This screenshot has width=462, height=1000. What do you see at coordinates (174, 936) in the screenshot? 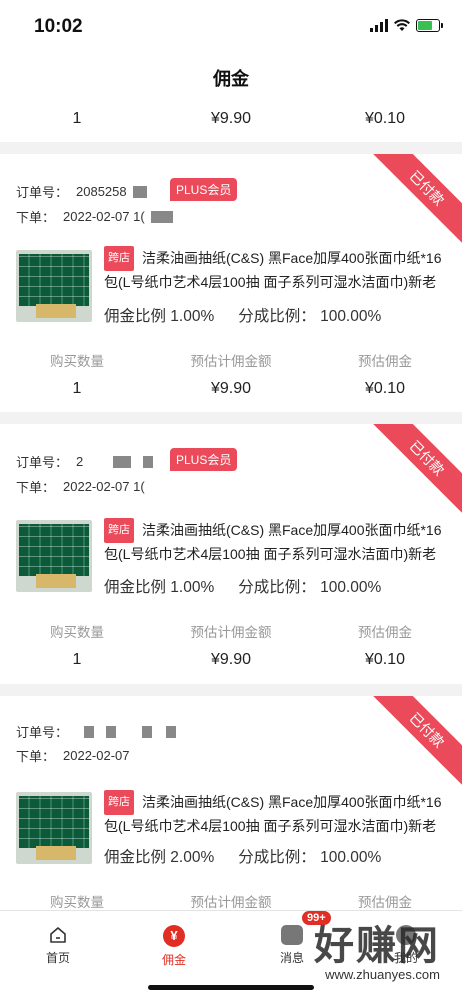
I see `yen-icon: ¥` at bounding box center [174, 936].